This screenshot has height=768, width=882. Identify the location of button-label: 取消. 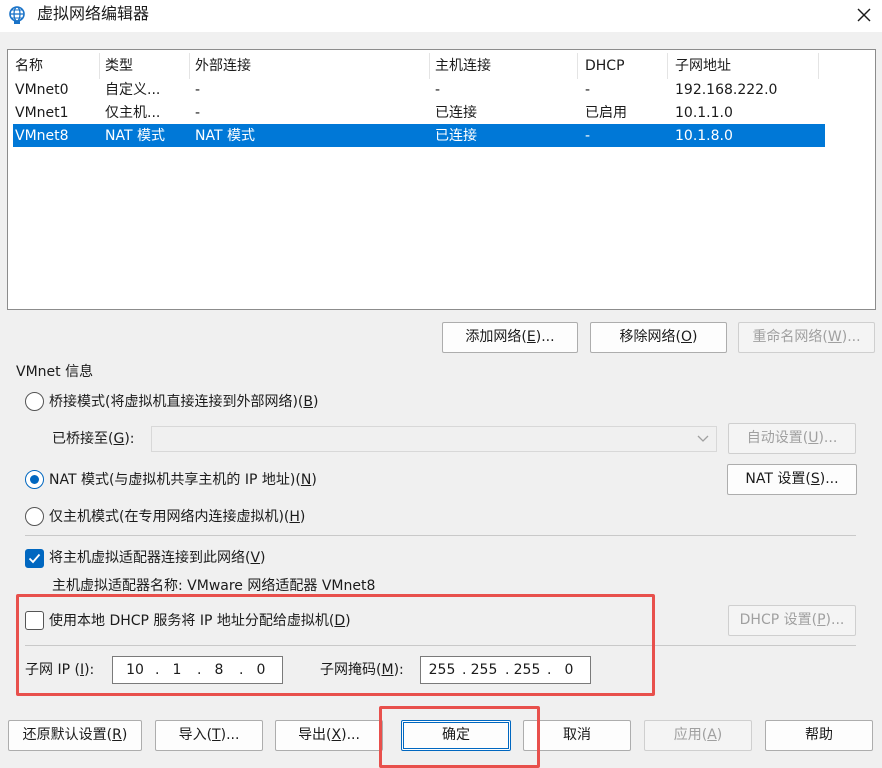
(577, 735).